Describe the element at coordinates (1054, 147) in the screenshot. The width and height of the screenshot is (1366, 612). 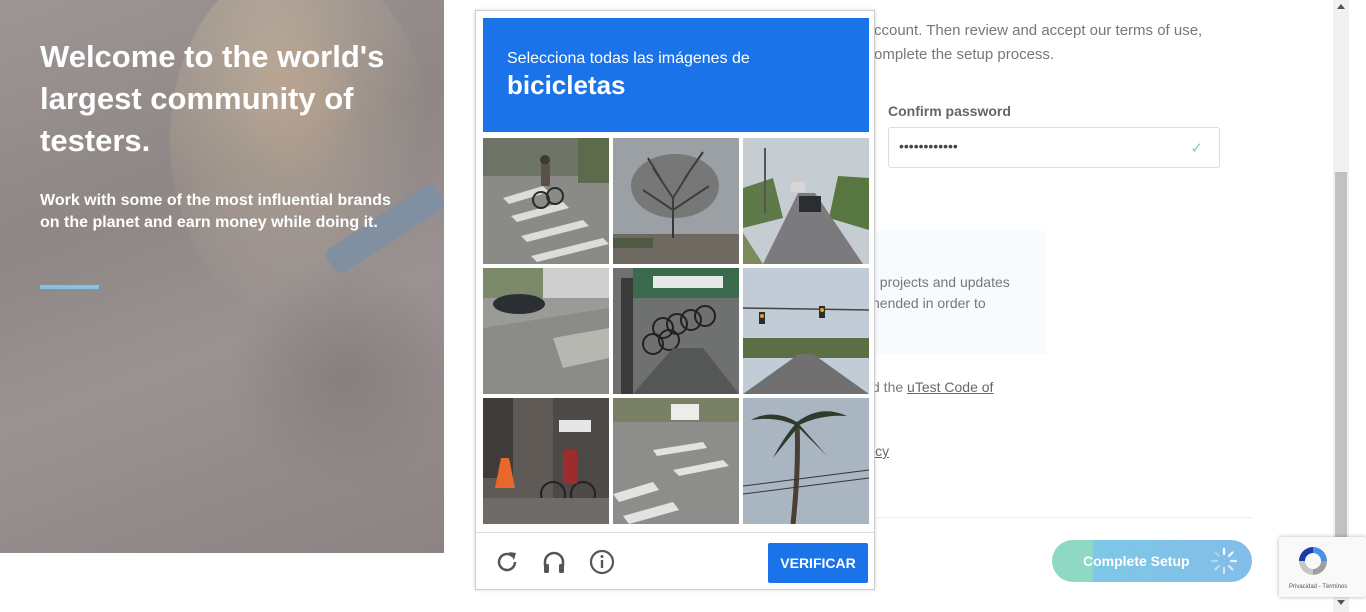
I see `confirm-password-field: •••••••••••• ✓` at that location.